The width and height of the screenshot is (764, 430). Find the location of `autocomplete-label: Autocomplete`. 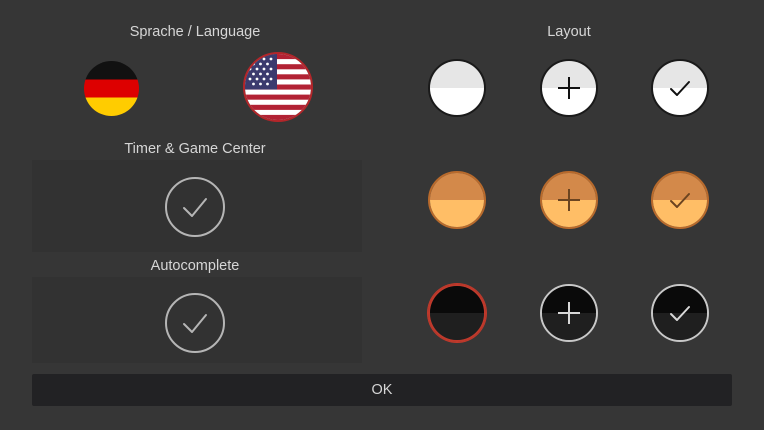

autocomplete-label: Autocomplete is located at coordinates (195, 266).